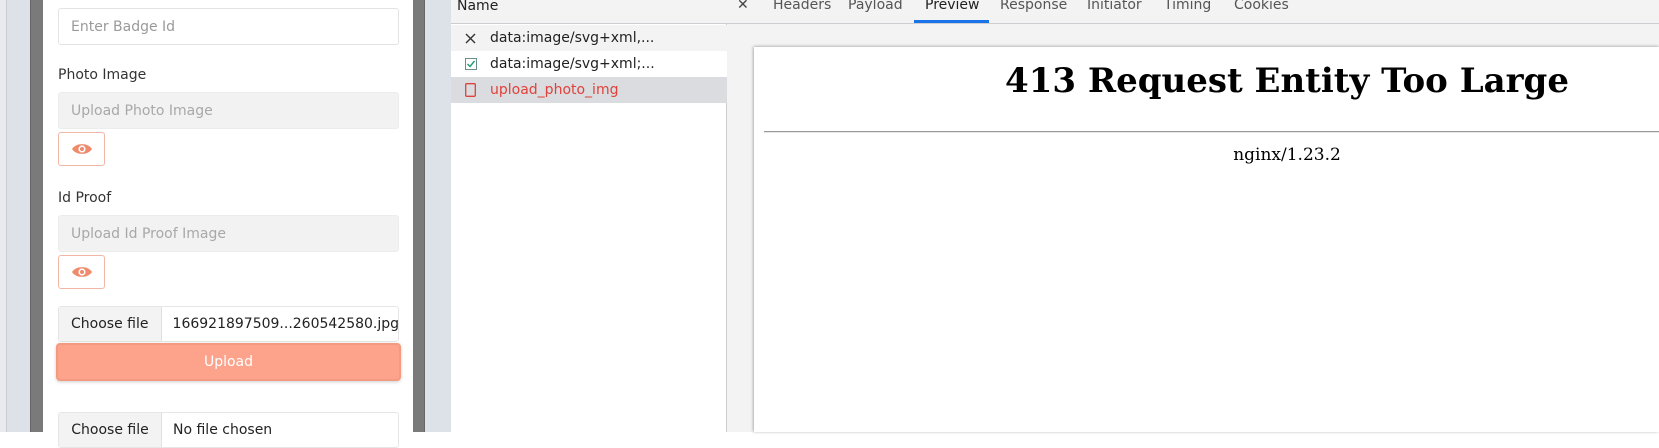 This screenshot has width=1659, height=448. I want to click on badge-id-input: Enter Badge Id, so click(228, 26).